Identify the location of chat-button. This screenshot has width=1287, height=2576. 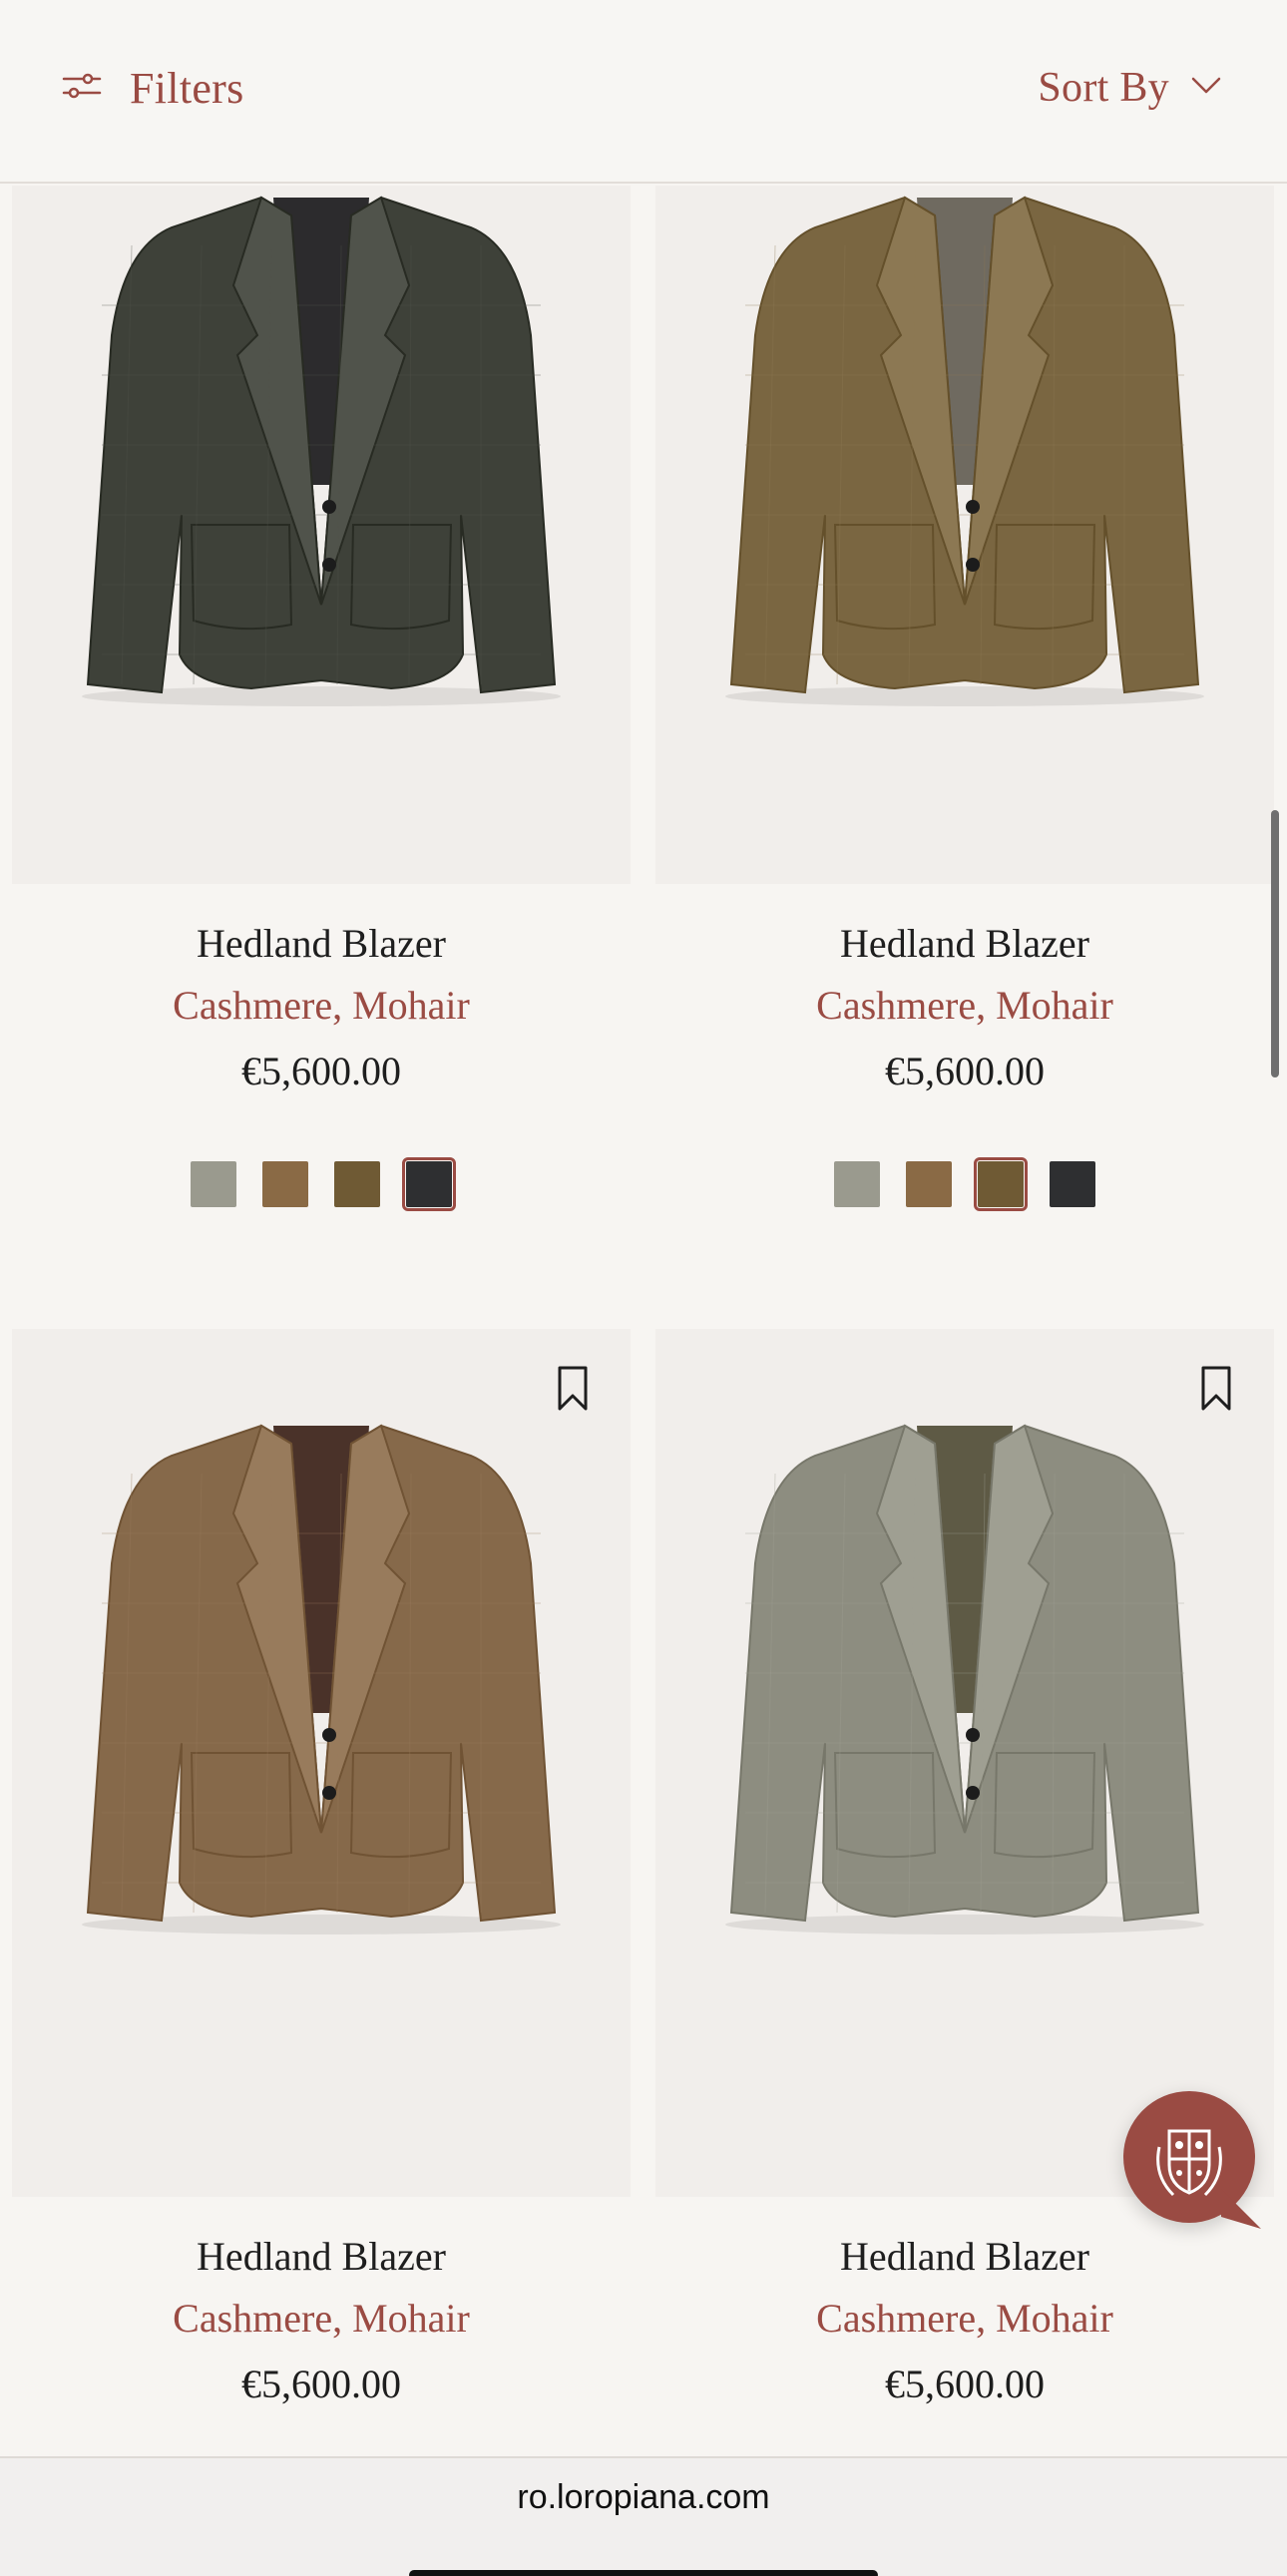
(1192, 2160).